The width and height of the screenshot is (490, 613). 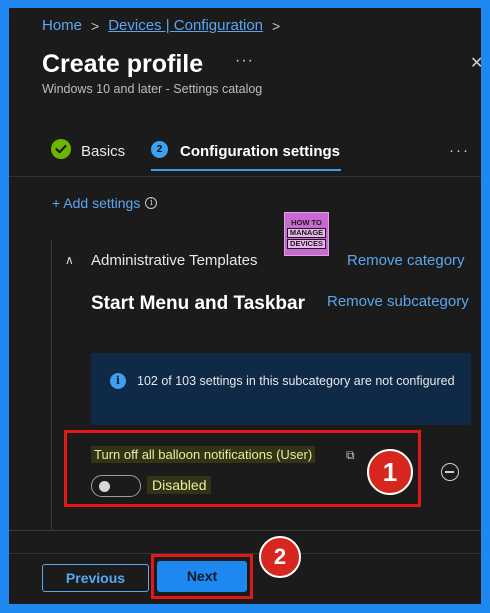 What do you see at coordinates (280, 557) in the screenshot?
I see `annotation-badge-2: 2` at bounding box center [280, 557].